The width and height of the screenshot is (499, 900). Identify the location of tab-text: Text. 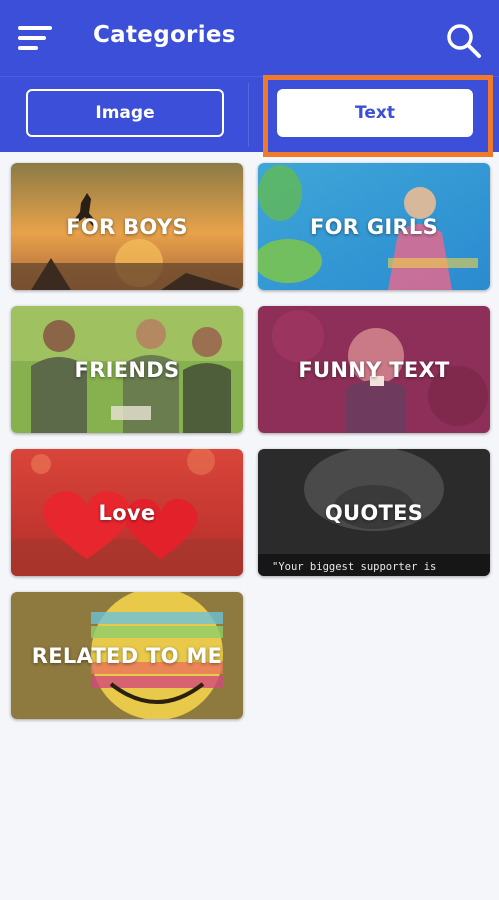
(375, 113).